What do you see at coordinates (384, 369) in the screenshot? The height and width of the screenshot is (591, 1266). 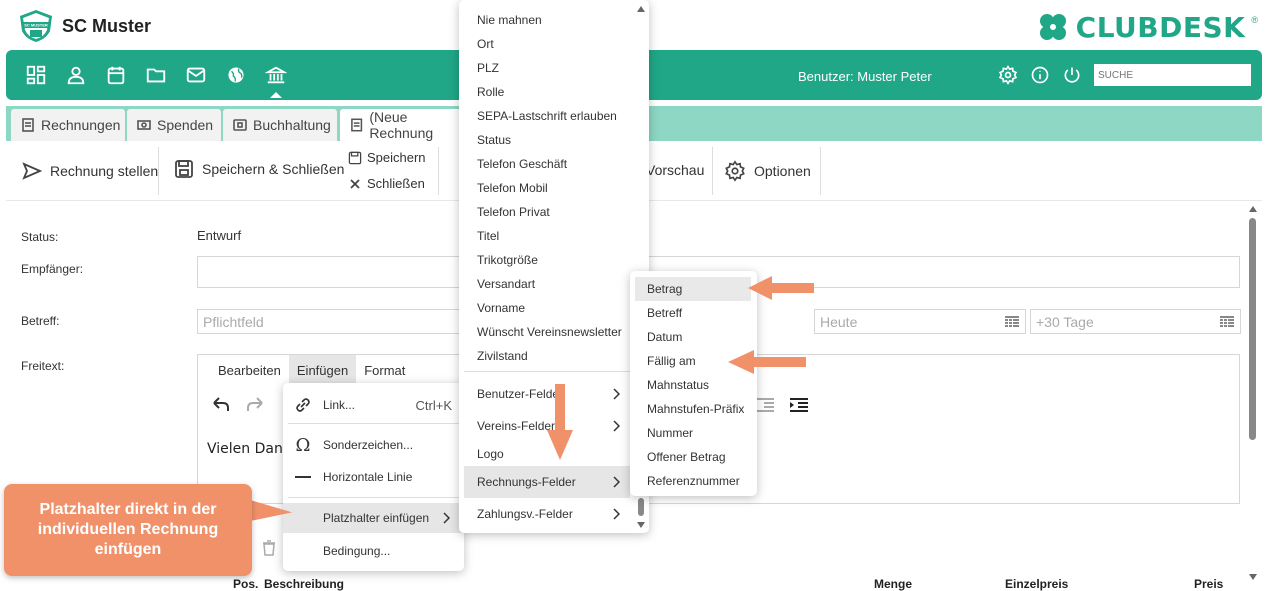 I see `menu-format: Format` at bounding box center [384, 369].